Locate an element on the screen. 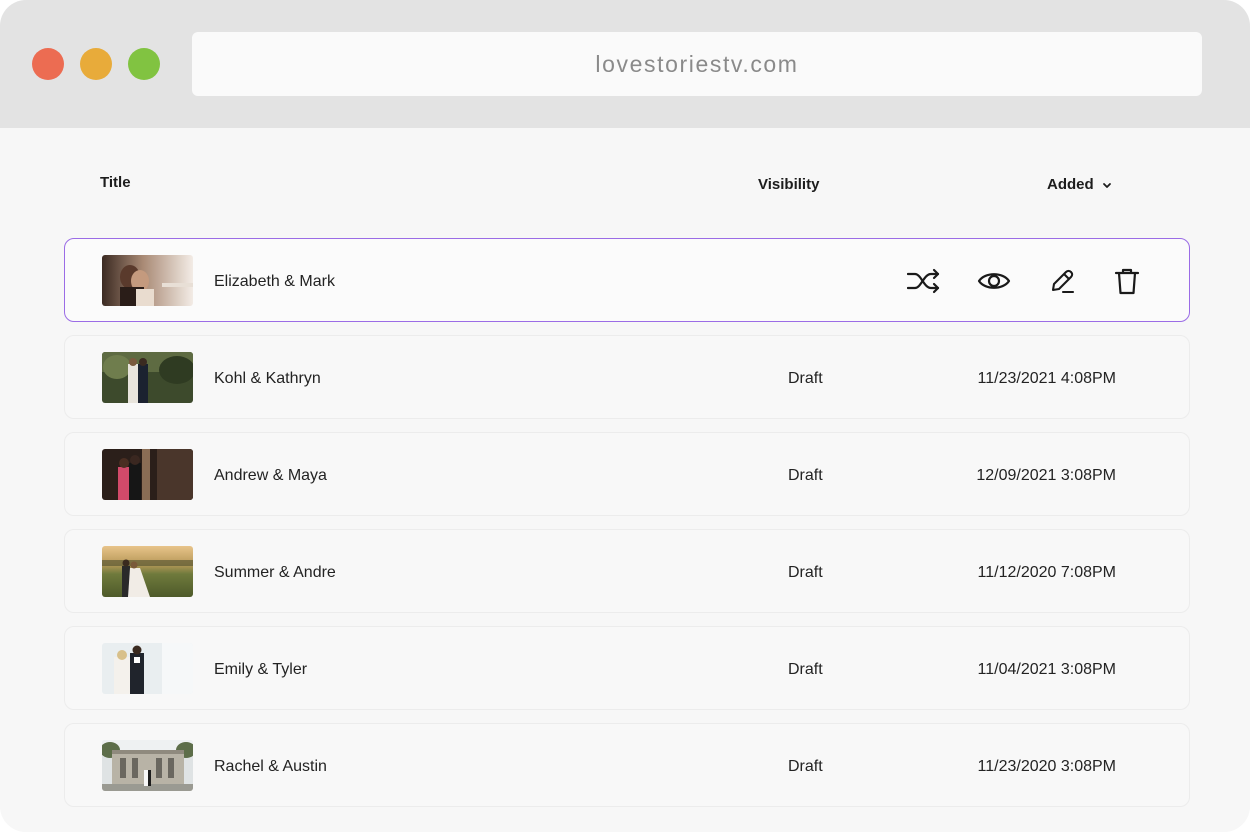 This screenshot has height=832, width=1250. row-title: Emily & Tyler is located at coordinates (260, 670).